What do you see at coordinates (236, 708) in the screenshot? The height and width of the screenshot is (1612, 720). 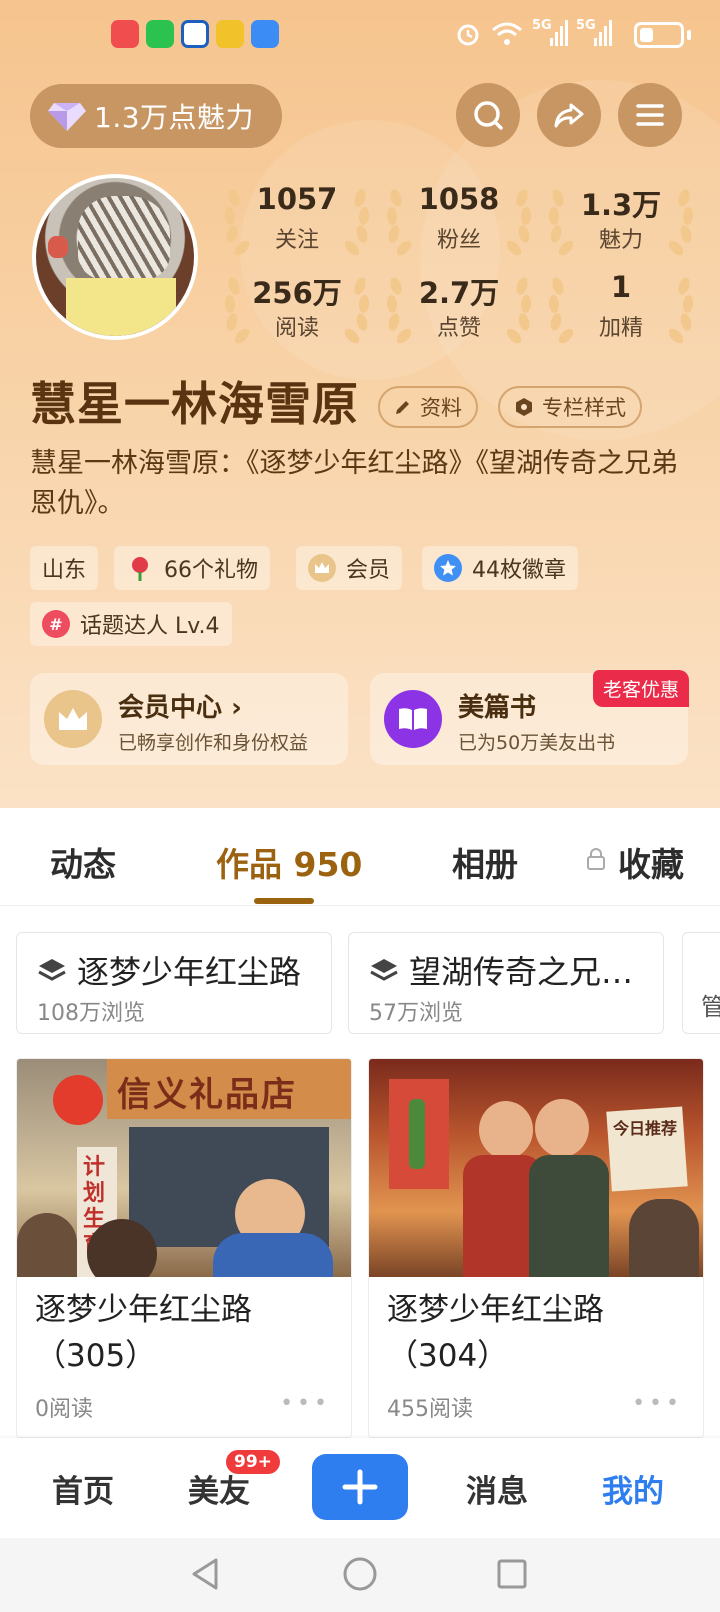 I see `chevron-right-icon: ›` at bounding box center [236, 708].